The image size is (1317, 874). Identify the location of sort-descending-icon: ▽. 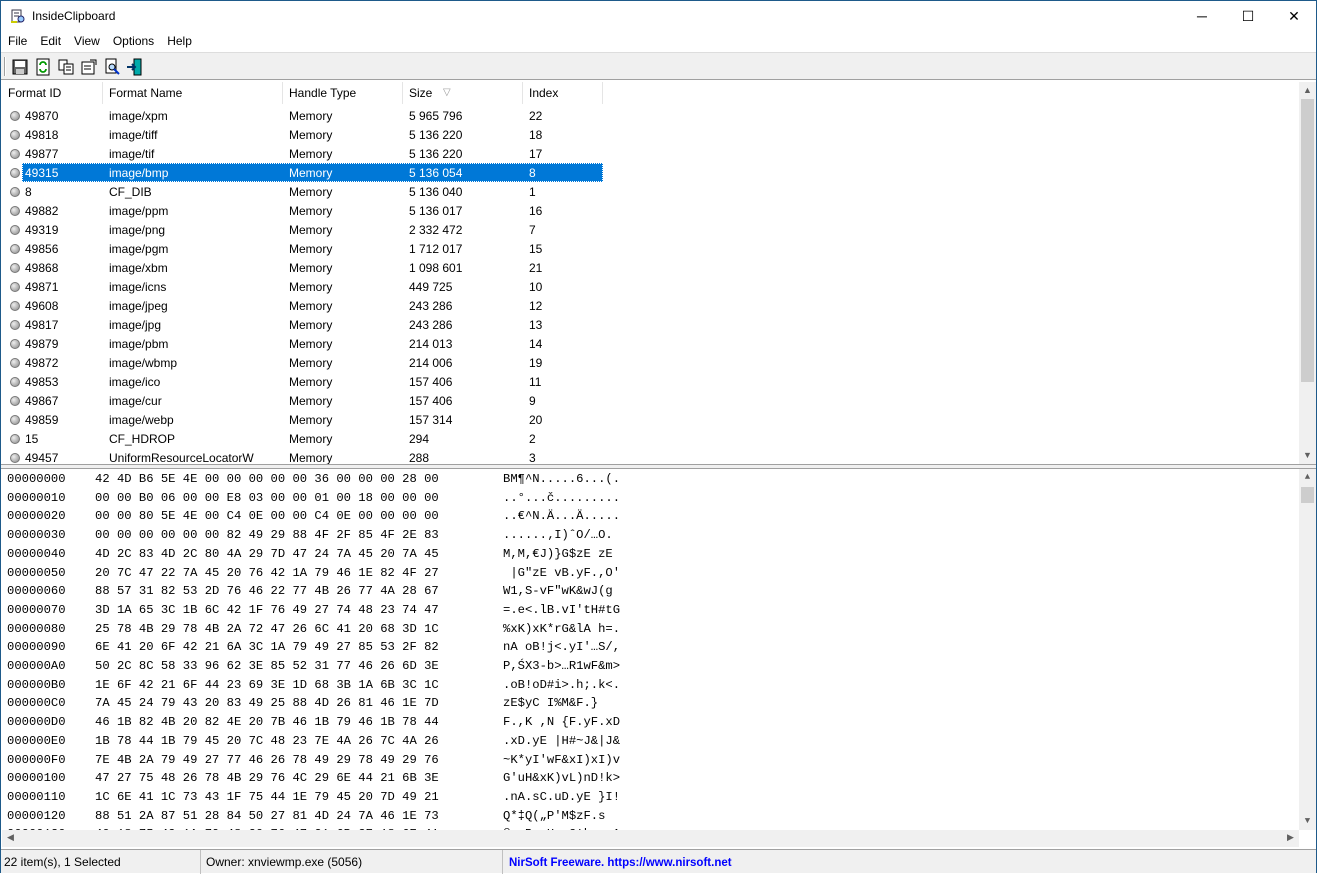
(447, 92).